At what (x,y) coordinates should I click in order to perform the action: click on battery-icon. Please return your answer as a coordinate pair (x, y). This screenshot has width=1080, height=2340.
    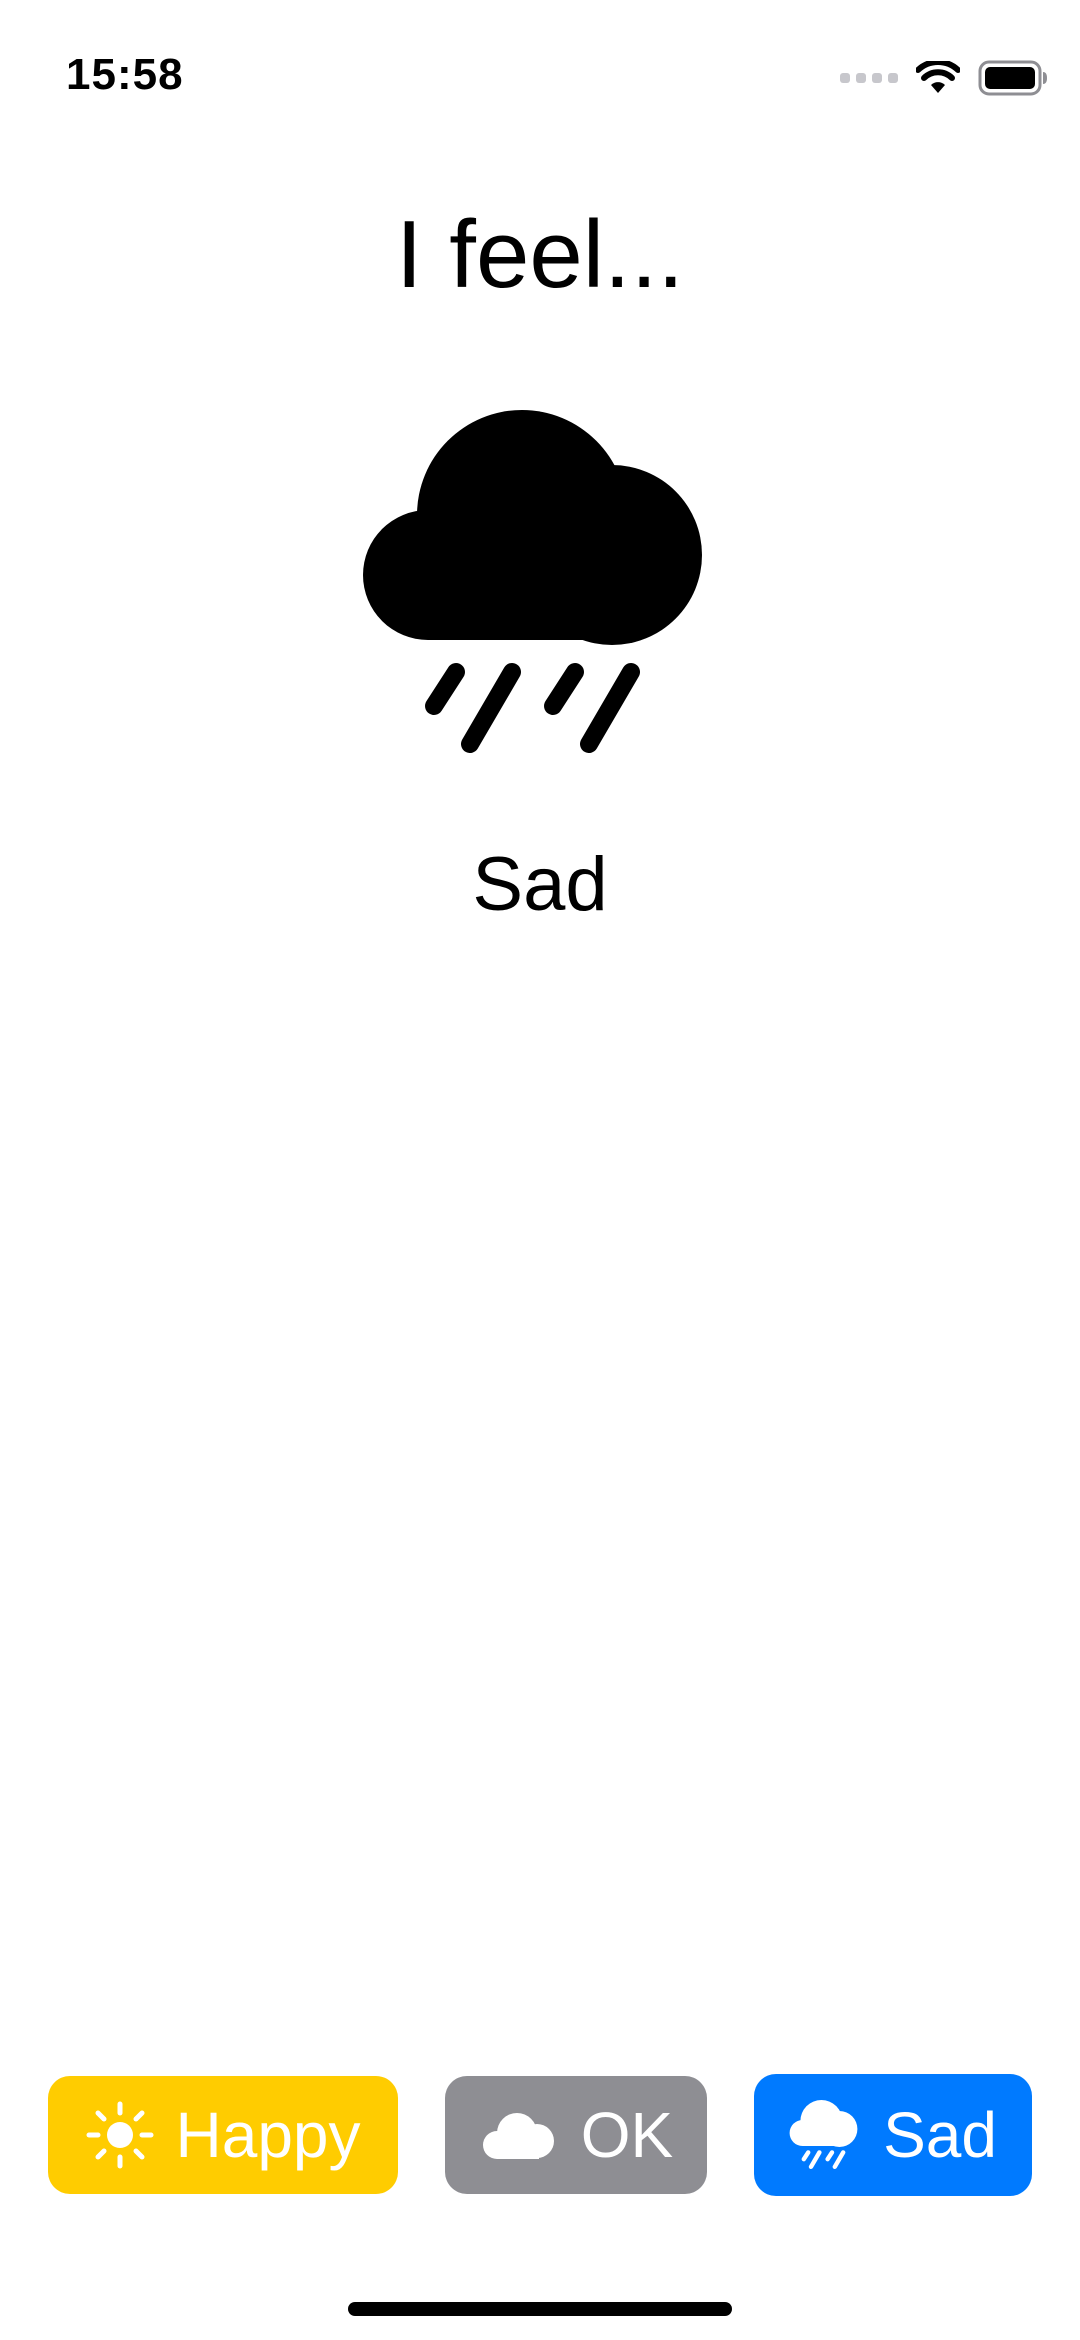
    Looking at the image, I should click on (1012, 78).